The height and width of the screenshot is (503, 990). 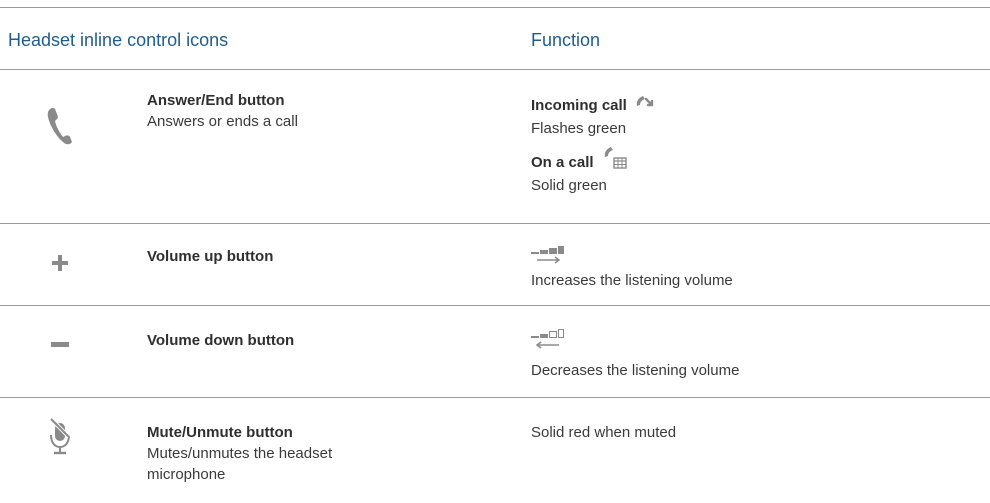 I want to click on volume-up-title: Volume up button, so click(x=210, y=256).